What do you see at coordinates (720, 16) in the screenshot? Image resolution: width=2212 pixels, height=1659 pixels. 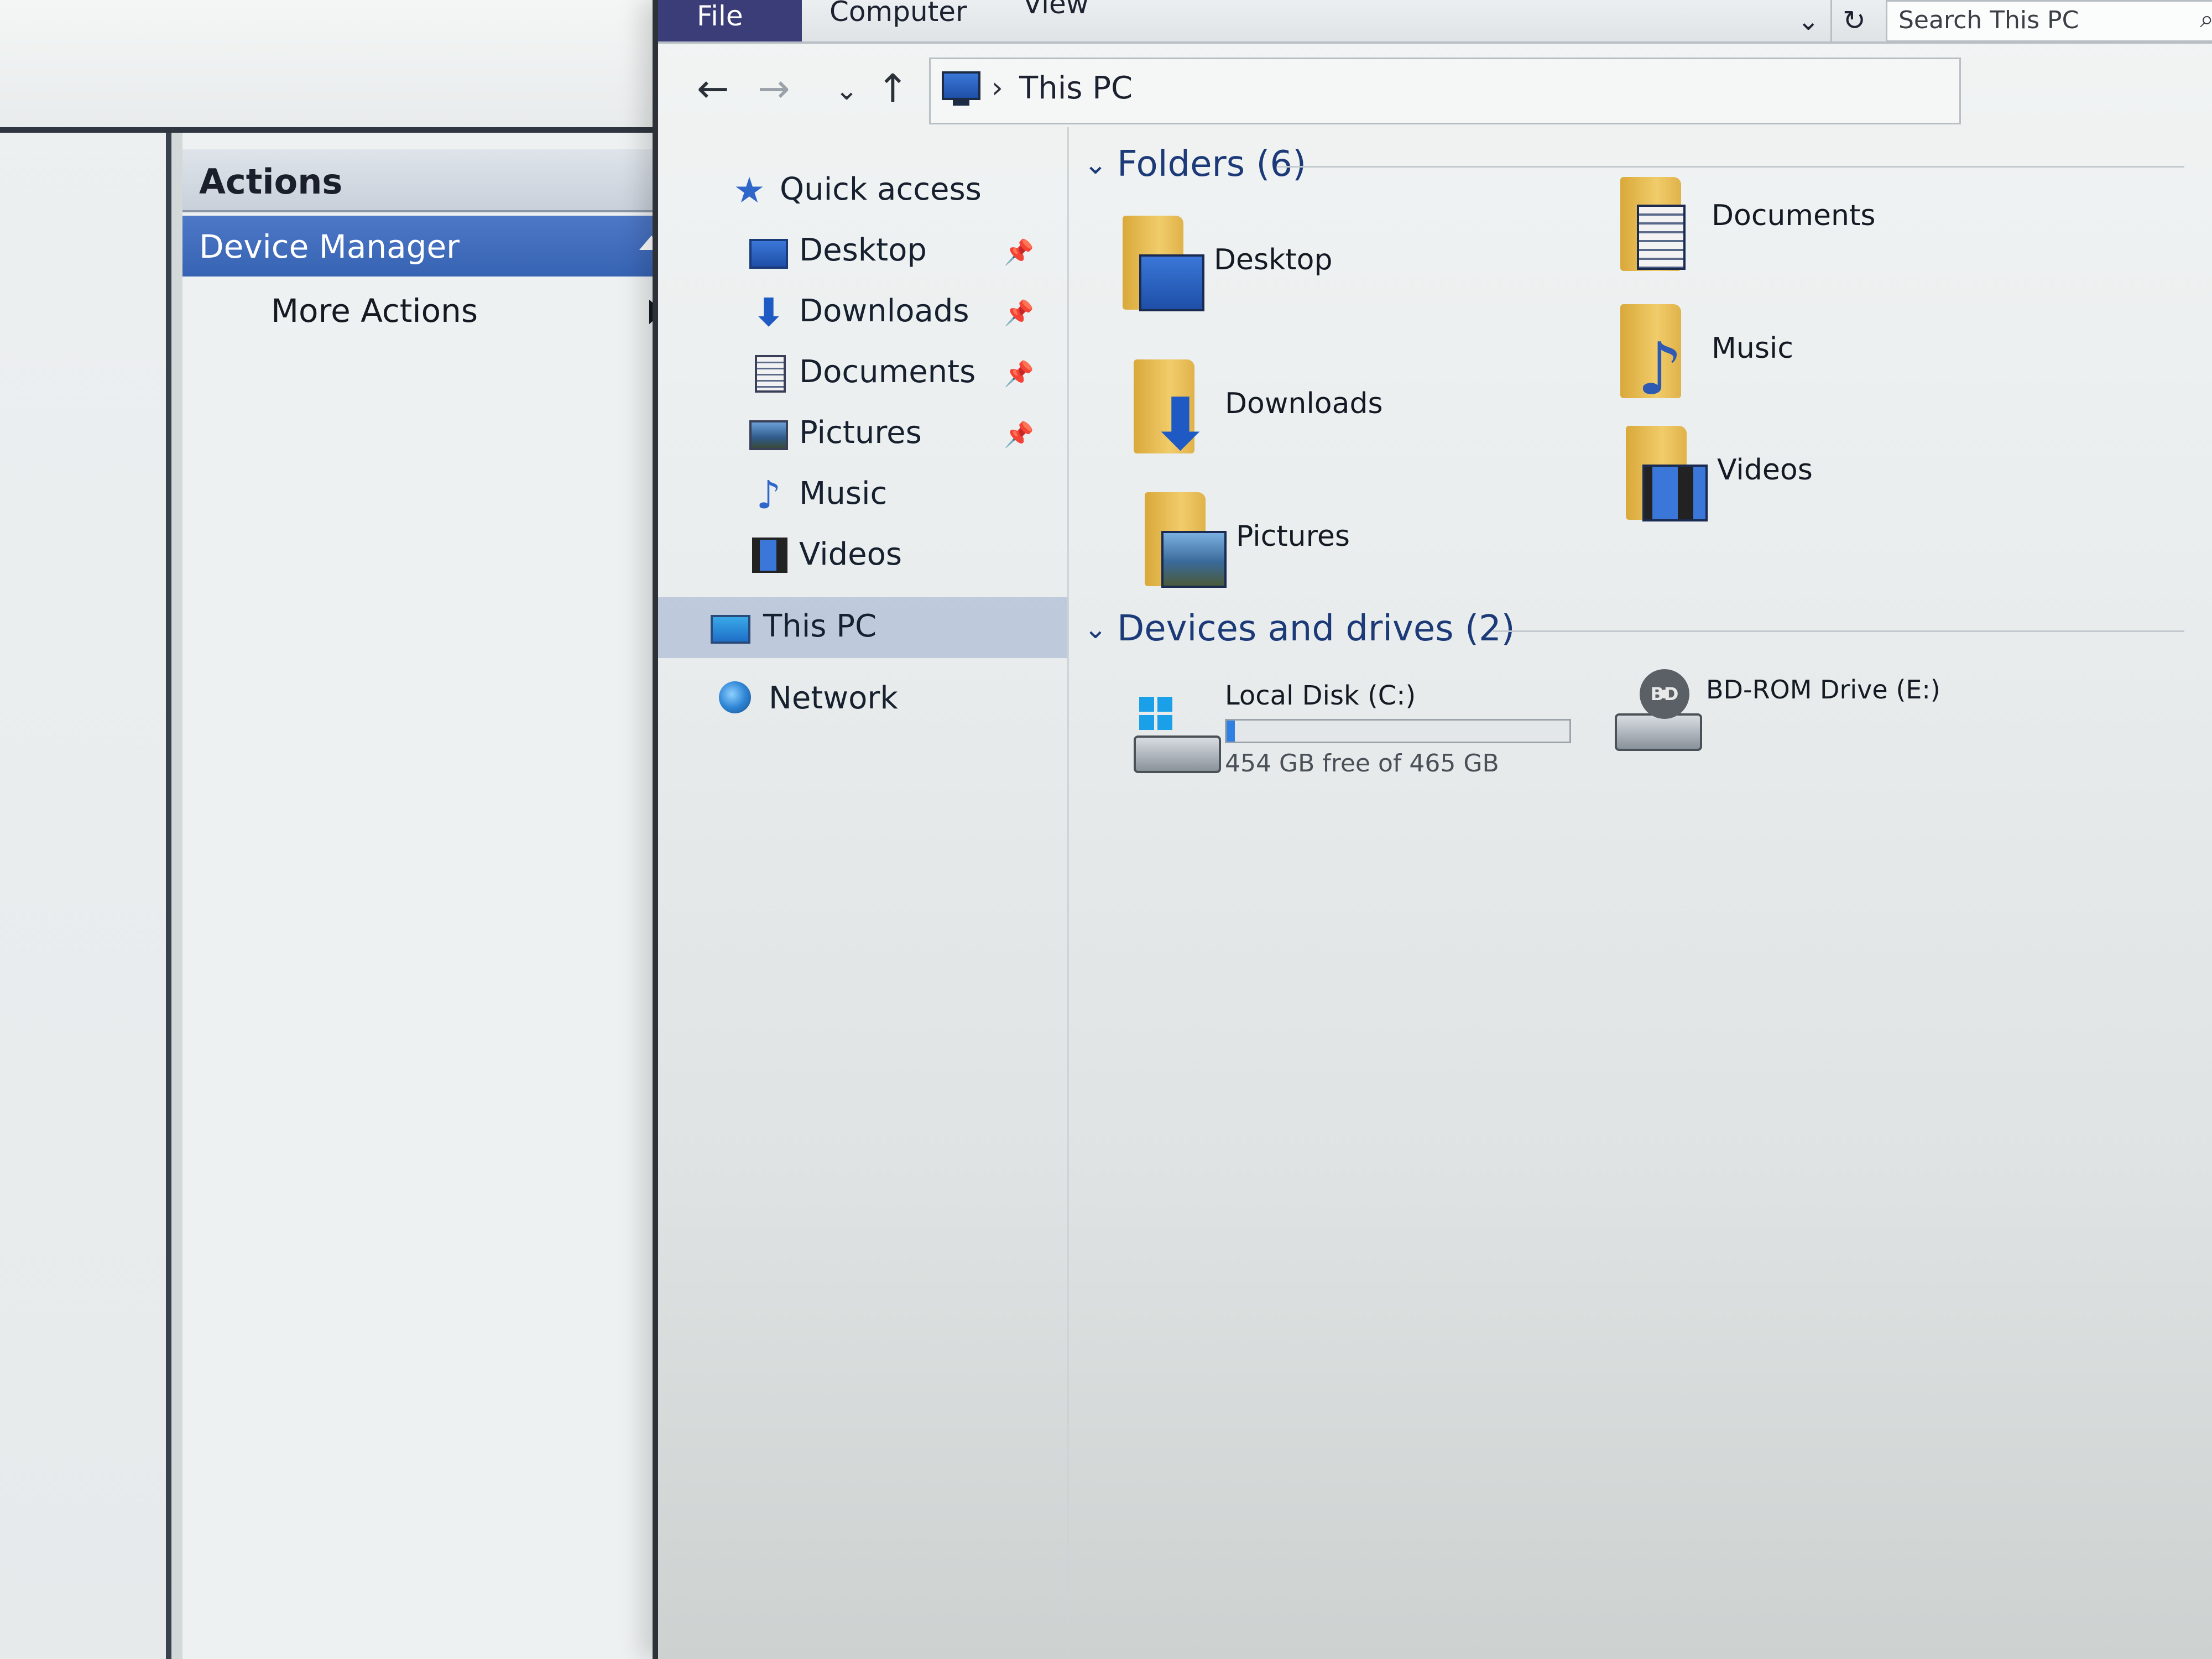 I see `tab-file-label: File` at bounding box center [720, 16].